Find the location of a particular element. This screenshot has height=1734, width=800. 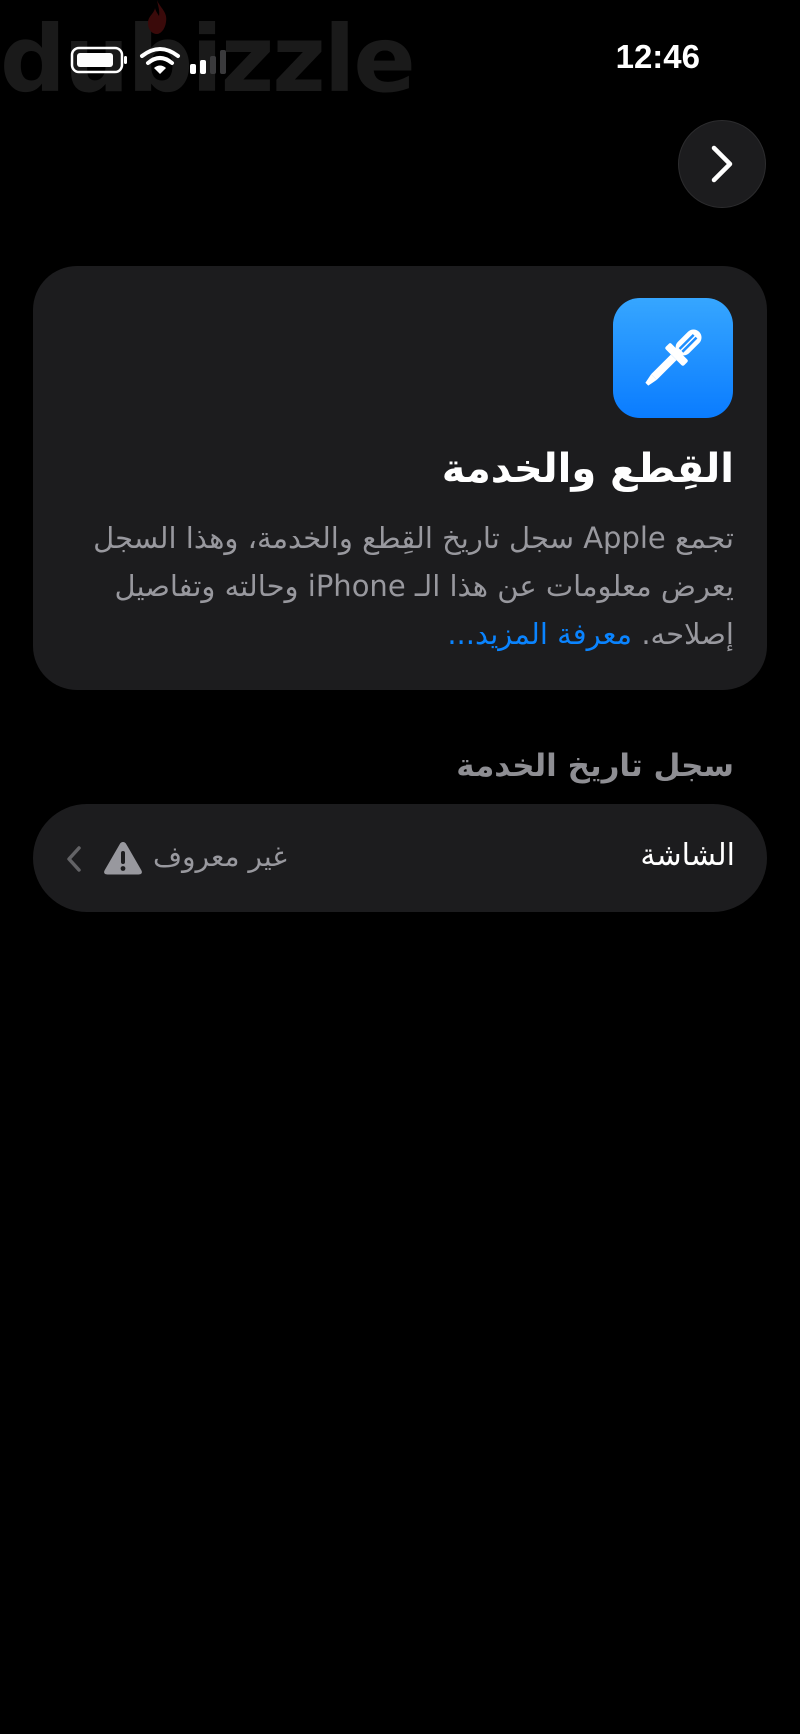

app-icon is located at coordinates (673, 358).